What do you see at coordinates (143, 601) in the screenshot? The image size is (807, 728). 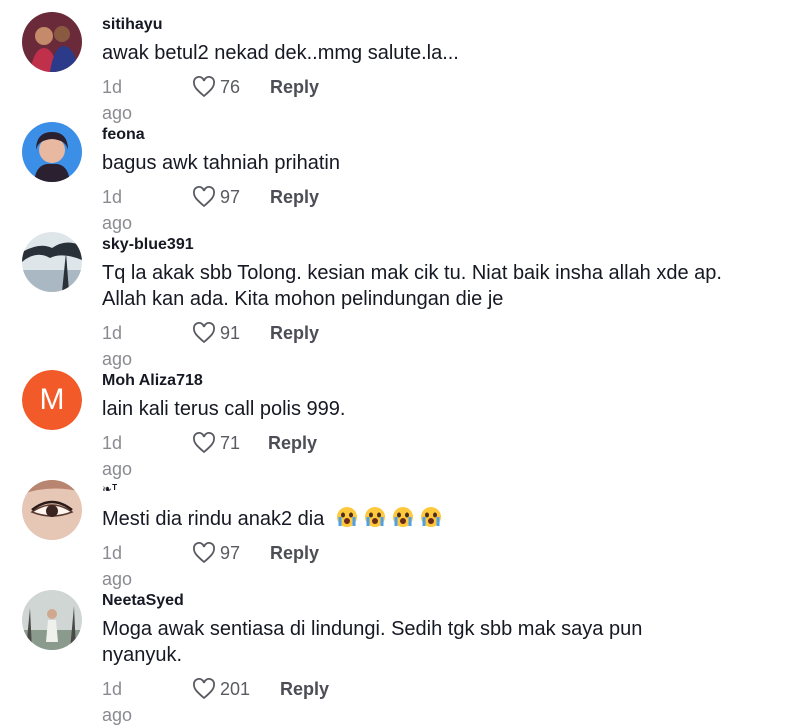 I see `comment-username: NeetaSyed` at bounding box center [143, 601].